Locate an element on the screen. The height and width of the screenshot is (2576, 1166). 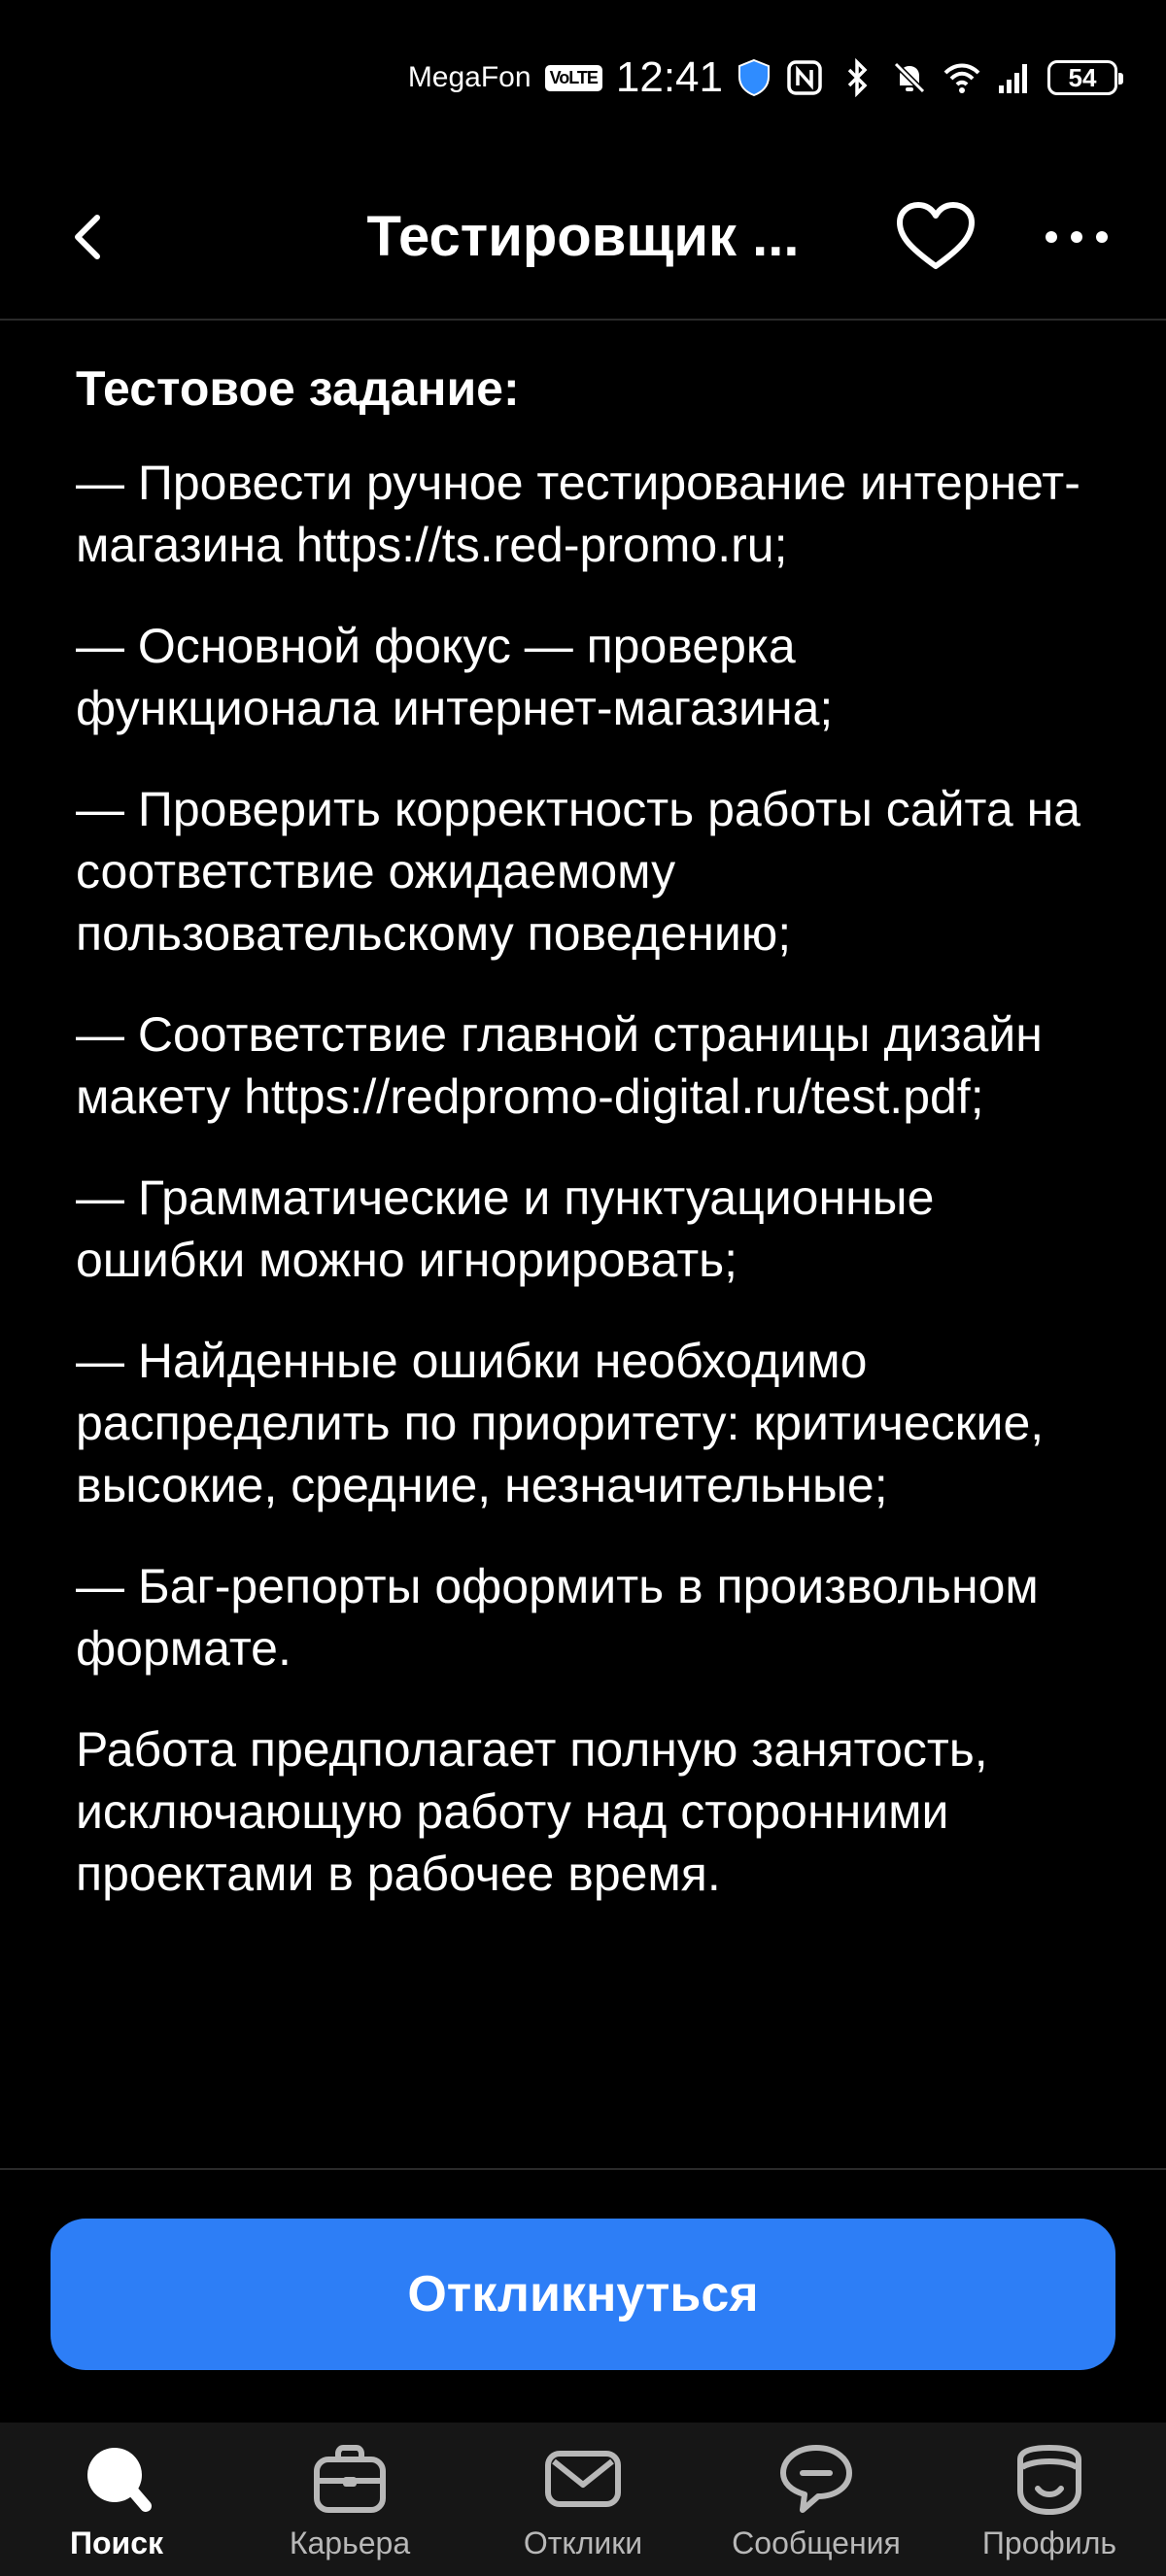
bottom-nav-responses: Отклики is located at coordinates (583, 2492).